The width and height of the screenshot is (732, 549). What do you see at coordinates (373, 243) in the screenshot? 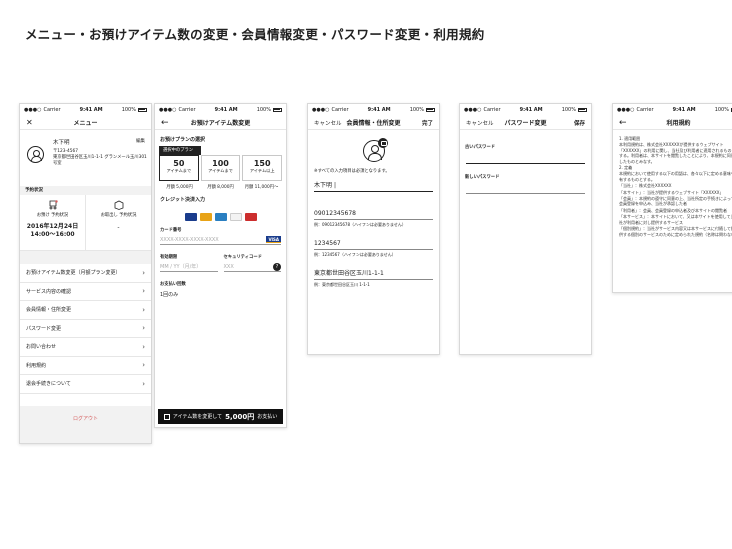
I see `postal-field: 1234567` at bounding box center [373, 243].